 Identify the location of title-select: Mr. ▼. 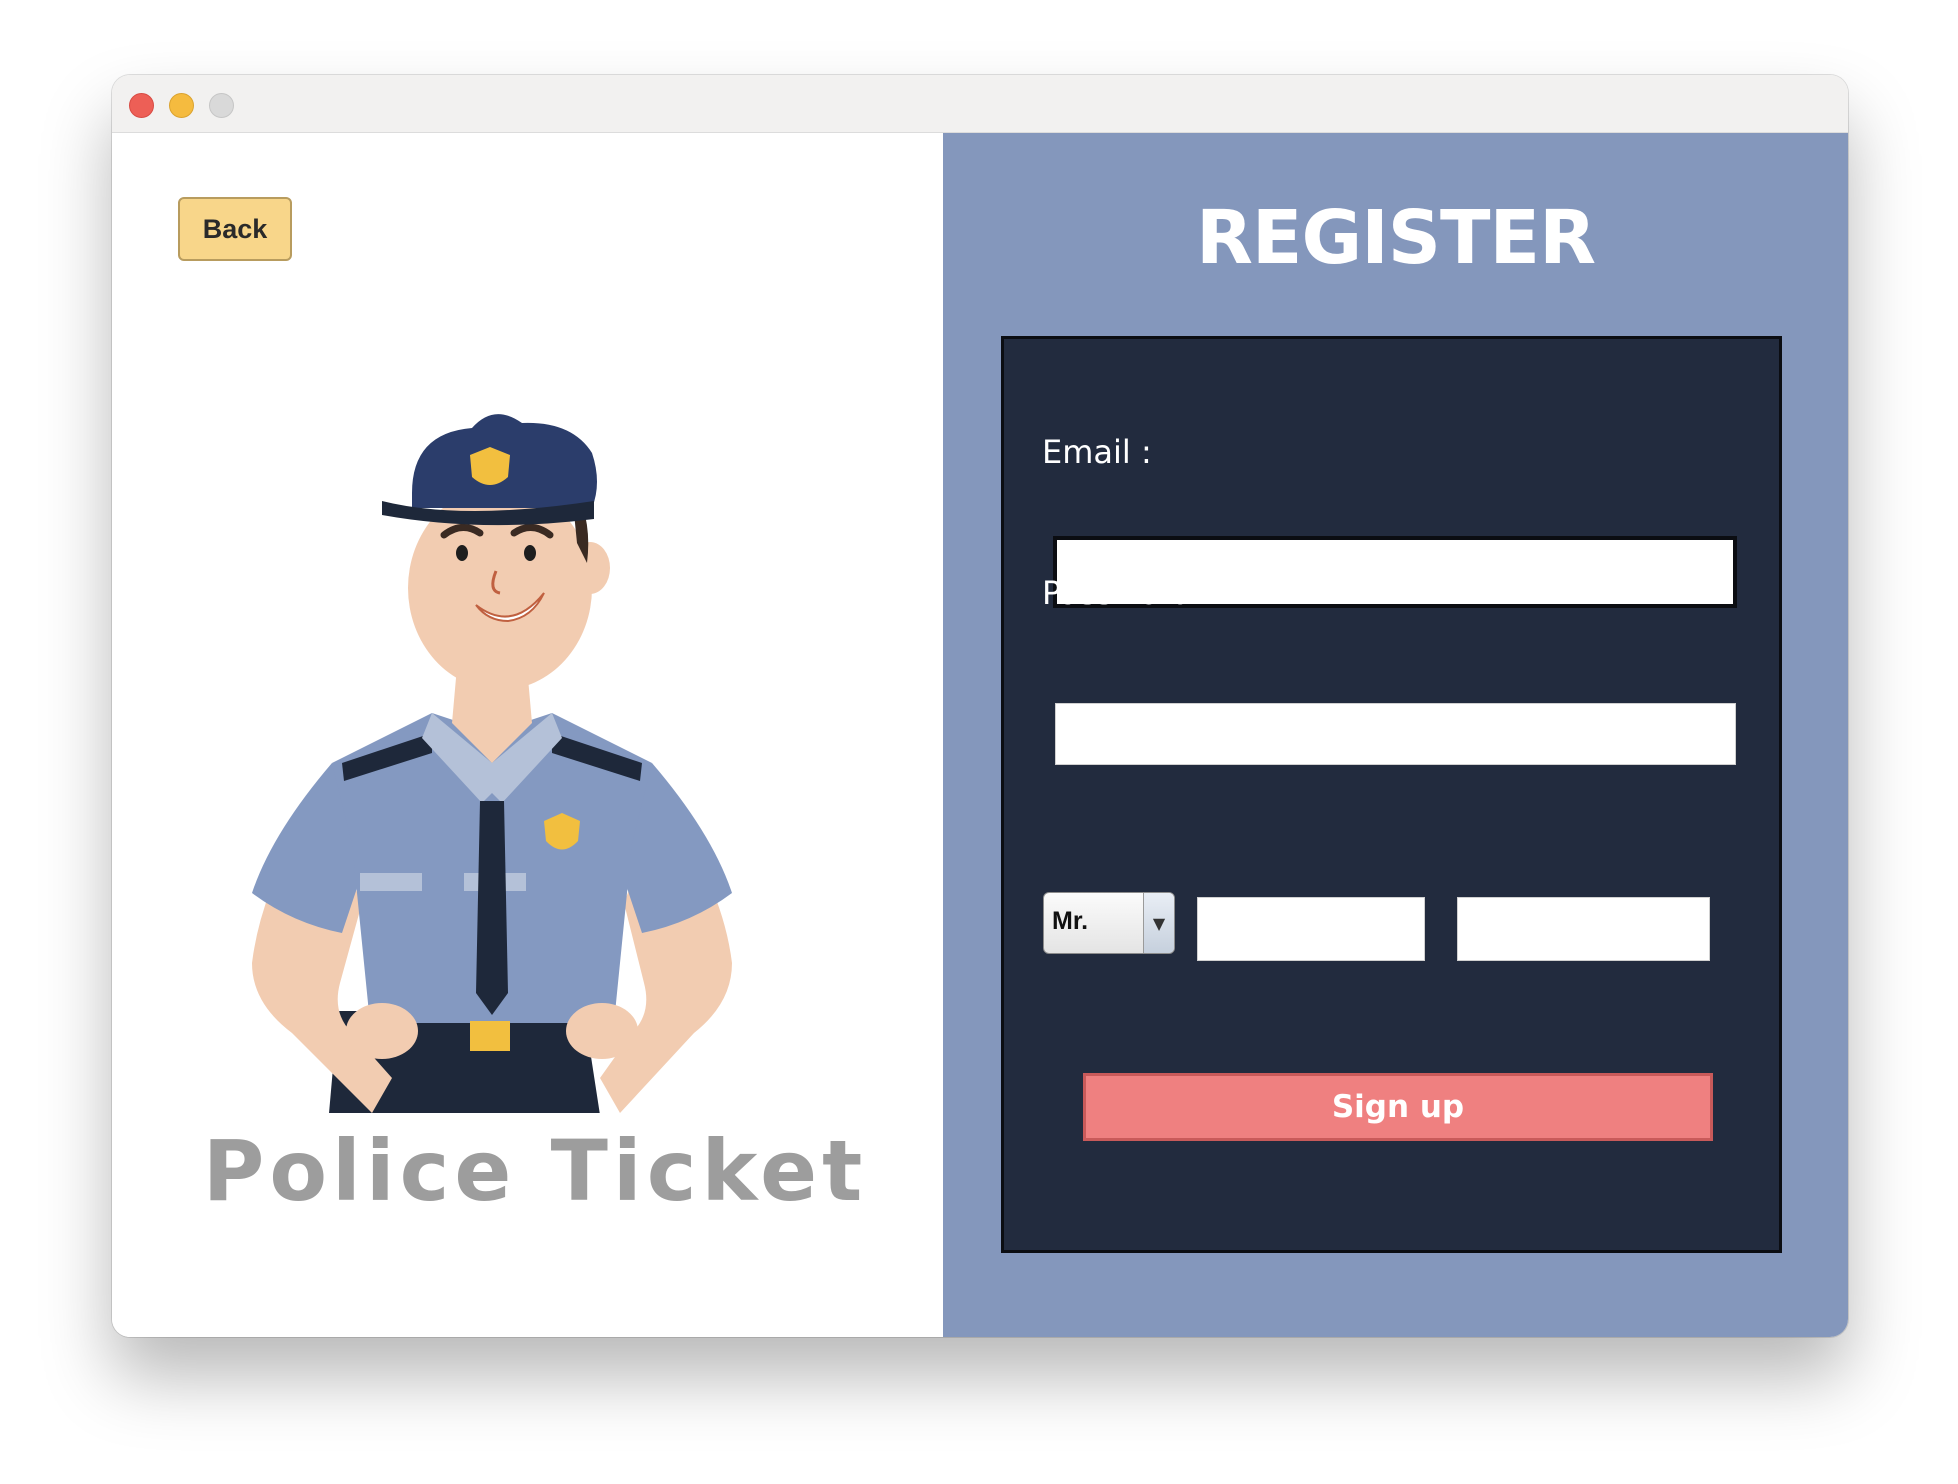
(1109, 923).